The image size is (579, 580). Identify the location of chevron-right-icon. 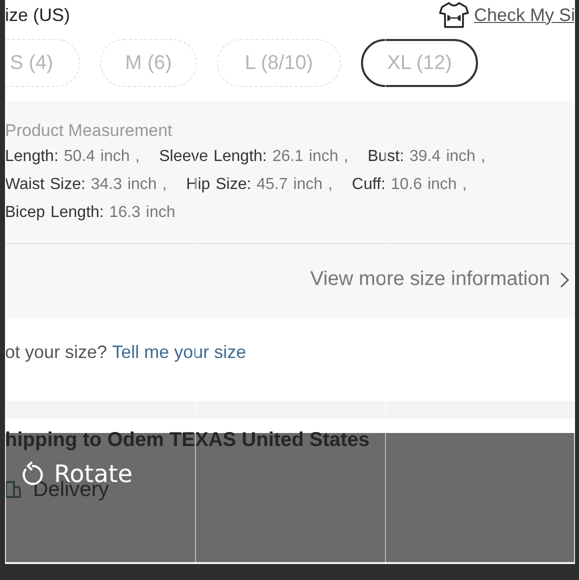
(564, 280).